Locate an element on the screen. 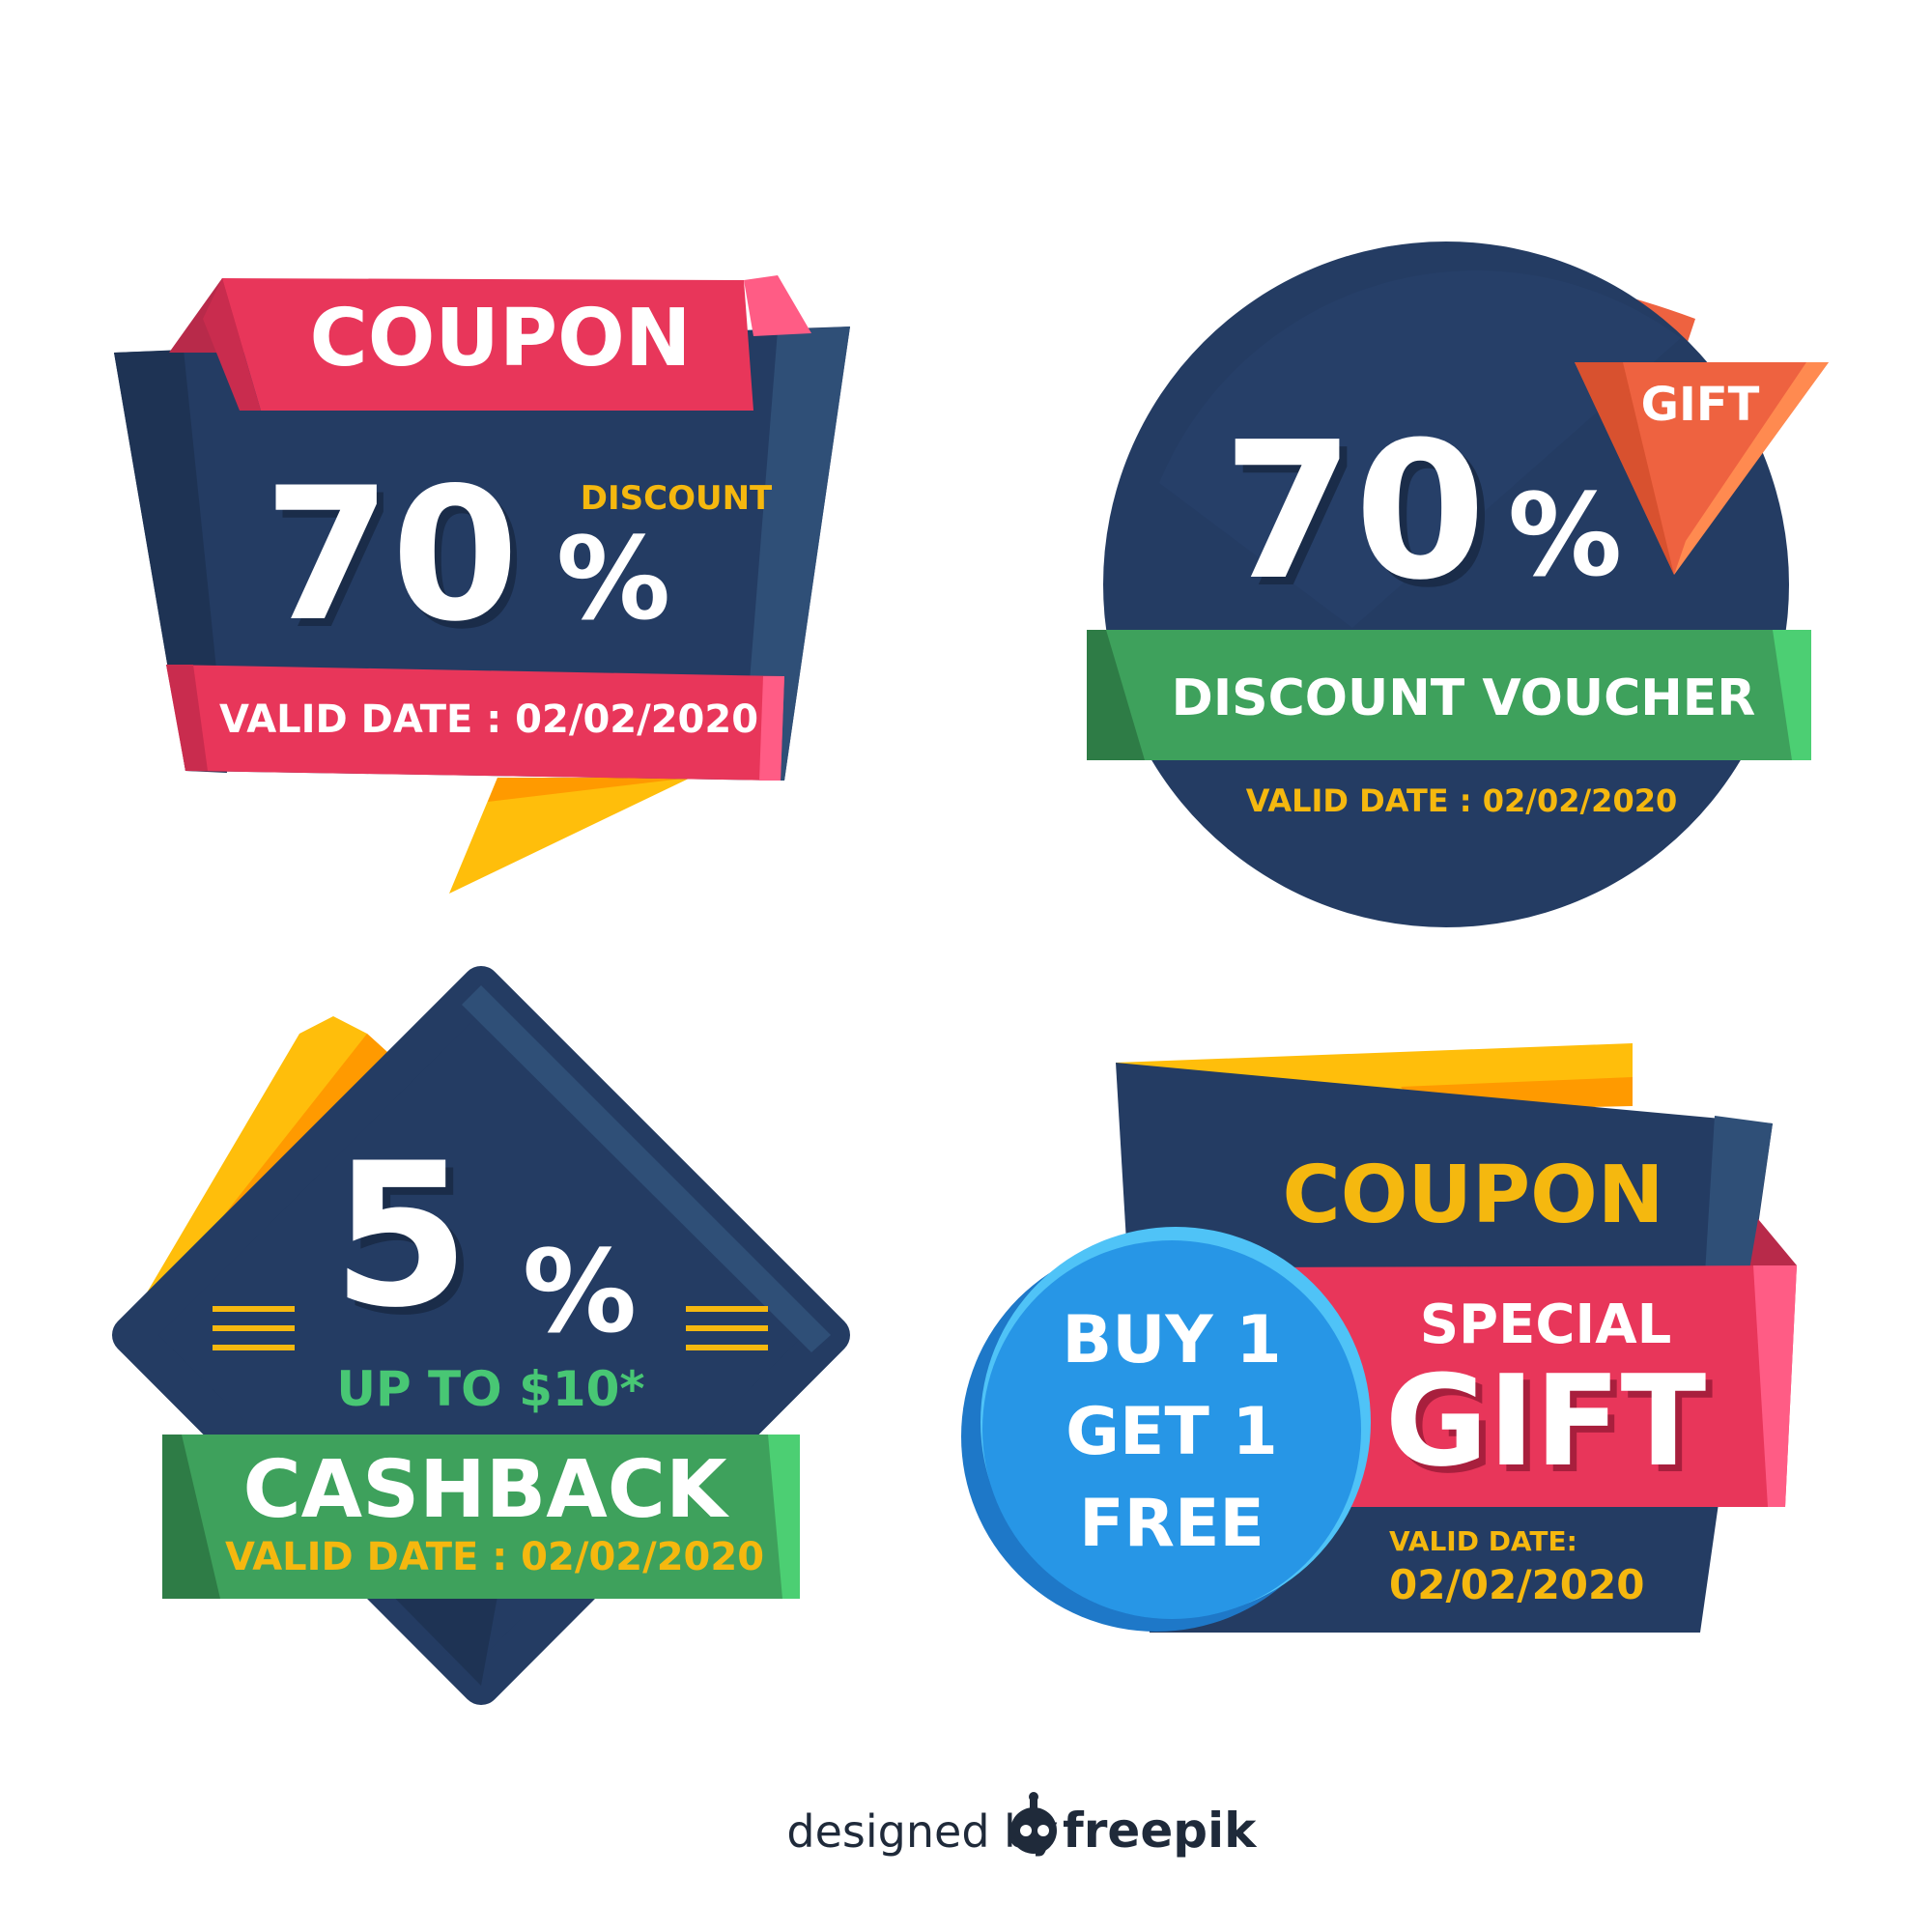 The height and width of the screenshot is (1932, 1932). cashback-text: CASHBACK is located at coordinates (485, 1490).